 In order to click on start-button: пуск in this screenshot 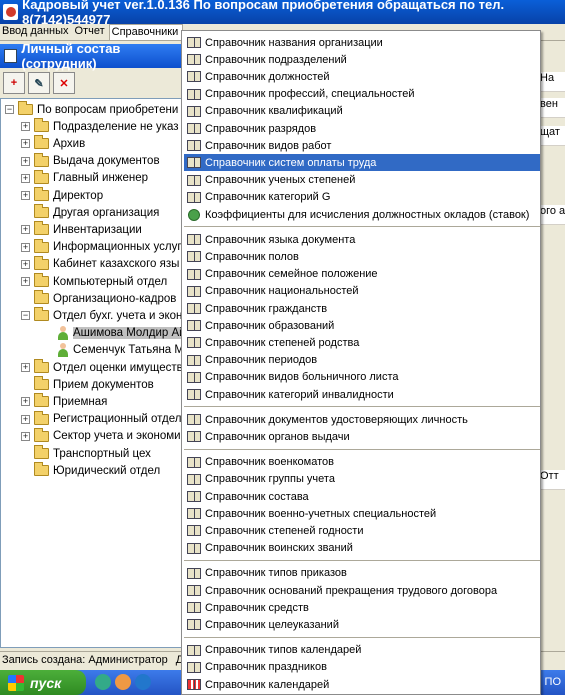, I will do `click(43, 682)`.